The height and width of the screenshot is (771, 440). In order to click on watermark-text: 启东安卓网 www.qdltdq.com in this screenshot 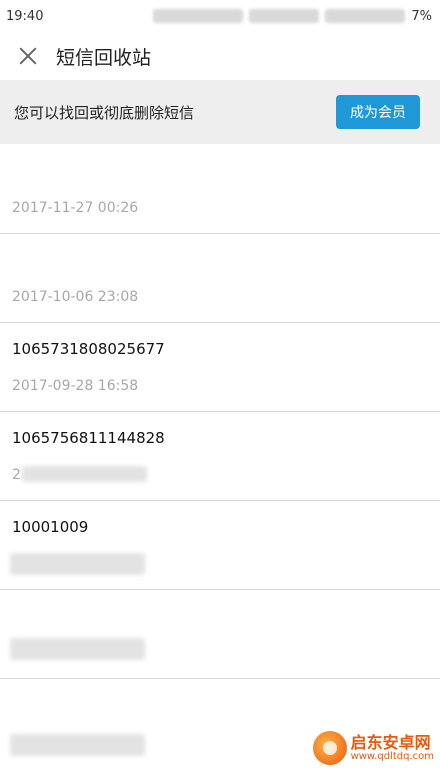, I will do `click(392, 748)`.